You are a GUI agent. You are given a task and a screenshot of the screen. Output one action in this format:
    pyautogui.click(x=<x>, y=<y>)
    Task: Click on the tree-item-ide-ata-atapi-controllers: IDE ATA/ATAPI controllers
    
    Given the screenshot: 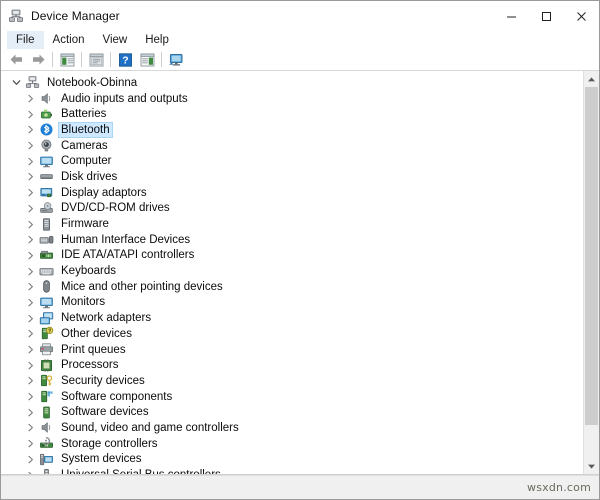 What is the action you would take?
    pyautogui.click(x=292, y=256)
    